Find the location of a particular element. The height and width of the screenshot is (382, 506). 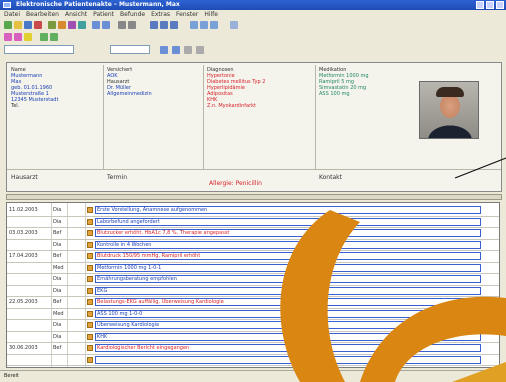

menu-item: Bearbeiten is located at coordinates (42, 14).